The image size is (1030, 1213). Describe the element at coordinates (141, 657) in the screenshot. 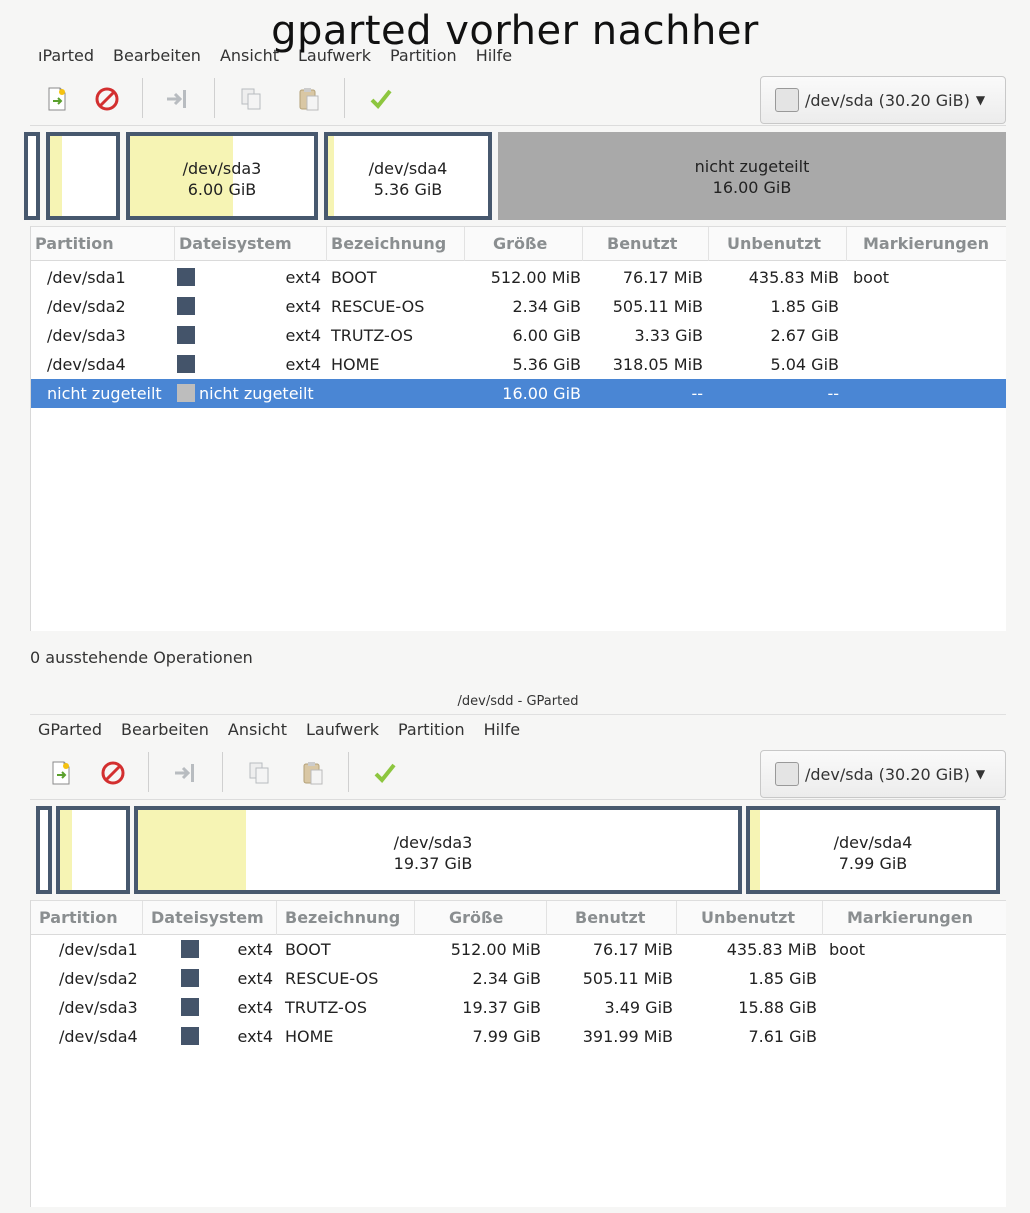

I see `pending-operations-status: 0 ausstehende Operationen` at that location.